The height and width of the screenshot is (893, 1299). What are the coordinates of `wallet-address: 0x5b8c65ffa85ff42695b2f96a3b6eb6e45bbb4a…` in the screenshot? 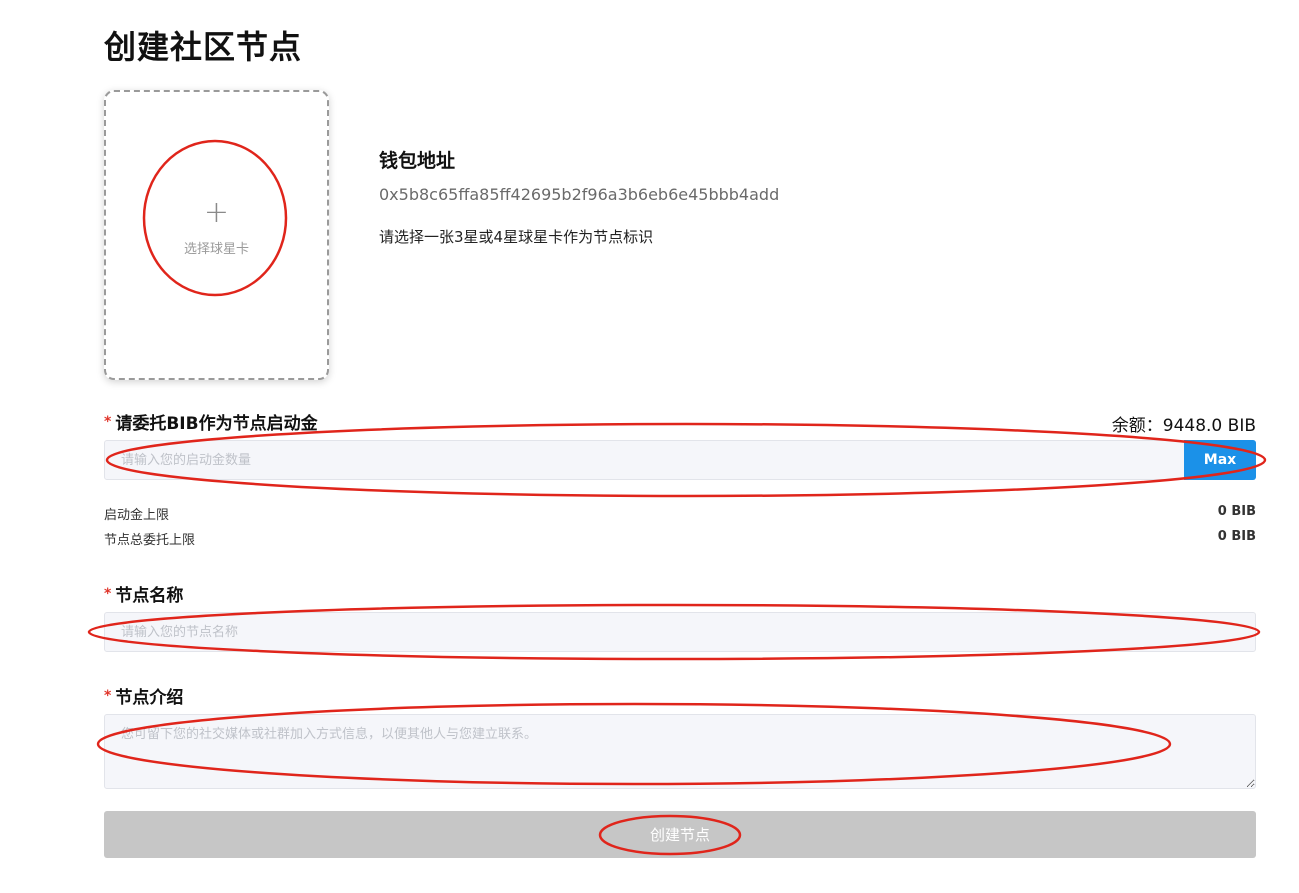 It's located at (579, 194).